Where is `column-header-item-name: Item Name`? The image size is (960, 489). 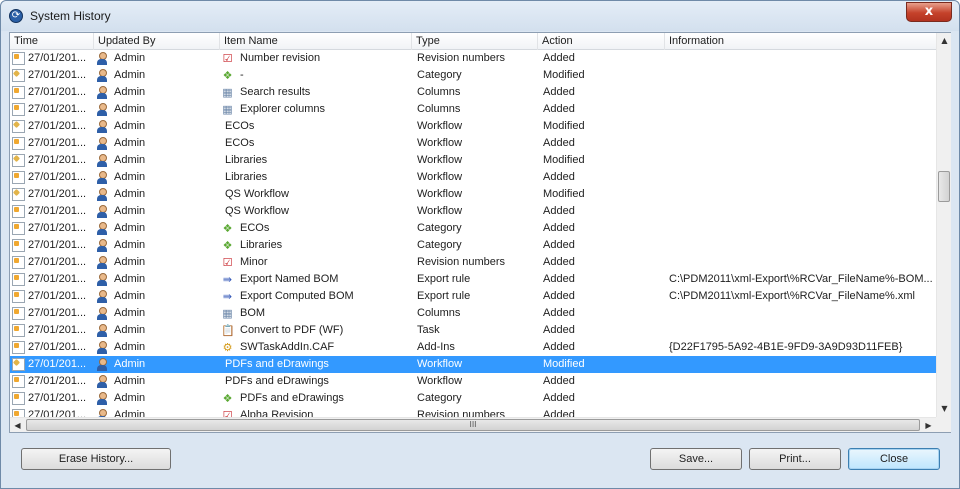
column-header-item-name: Item Name is located at coordinates (316, 41).